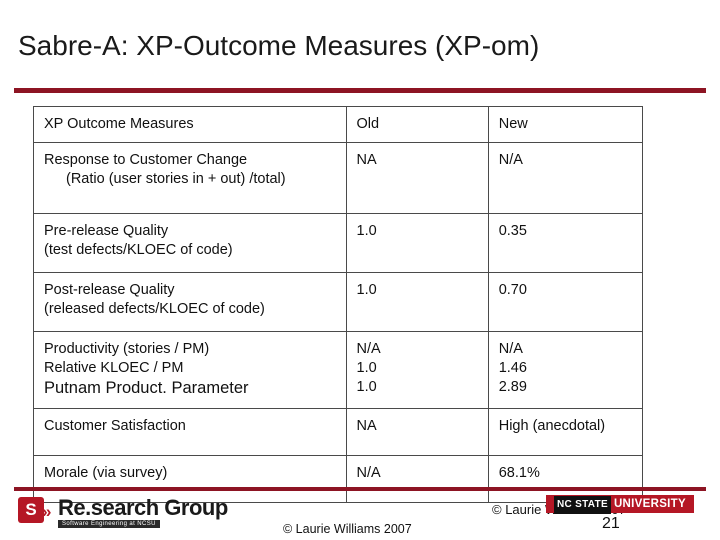  What do you see at coordinates (512, 387) in the screenshot?
I see `new-line-3: 2.89` at bounding box center [512, 387].